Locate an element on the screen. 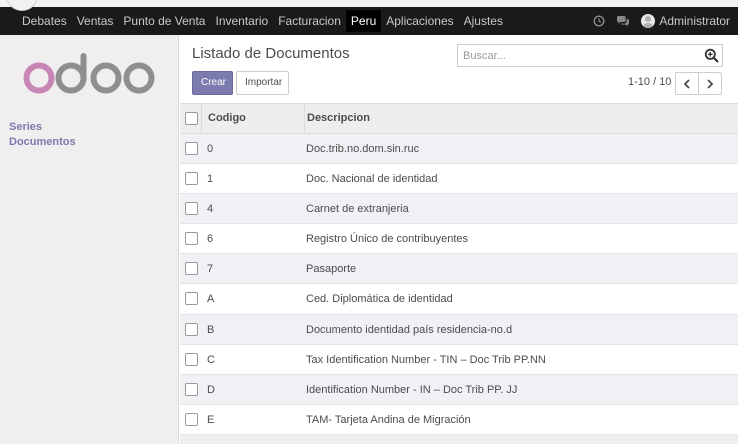 This screenshot has height=444, width=738. cell-codigo: 4 is located at coordinates (210, 209).